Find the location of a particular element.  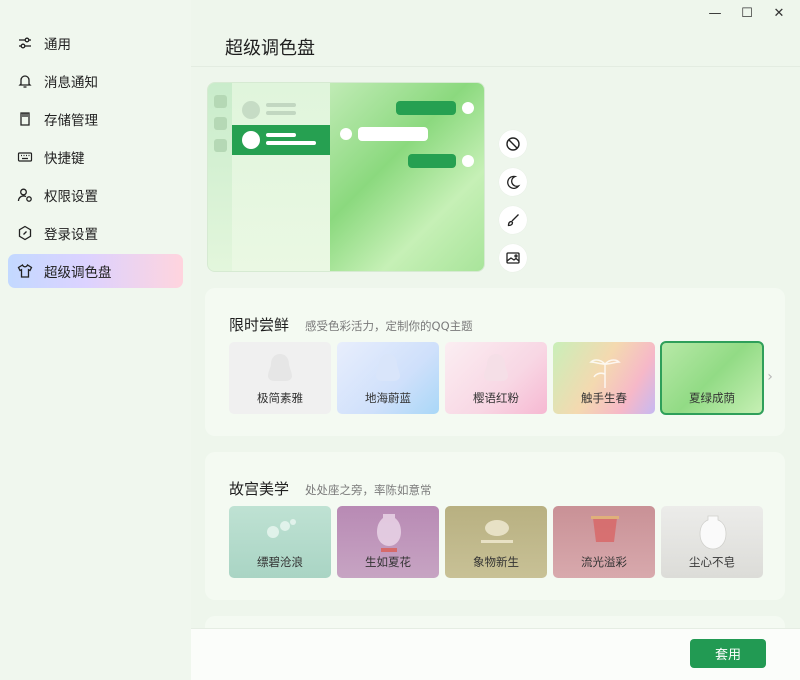

theme-card-label: 流光溢彩 is located at coordinates (604, 562).